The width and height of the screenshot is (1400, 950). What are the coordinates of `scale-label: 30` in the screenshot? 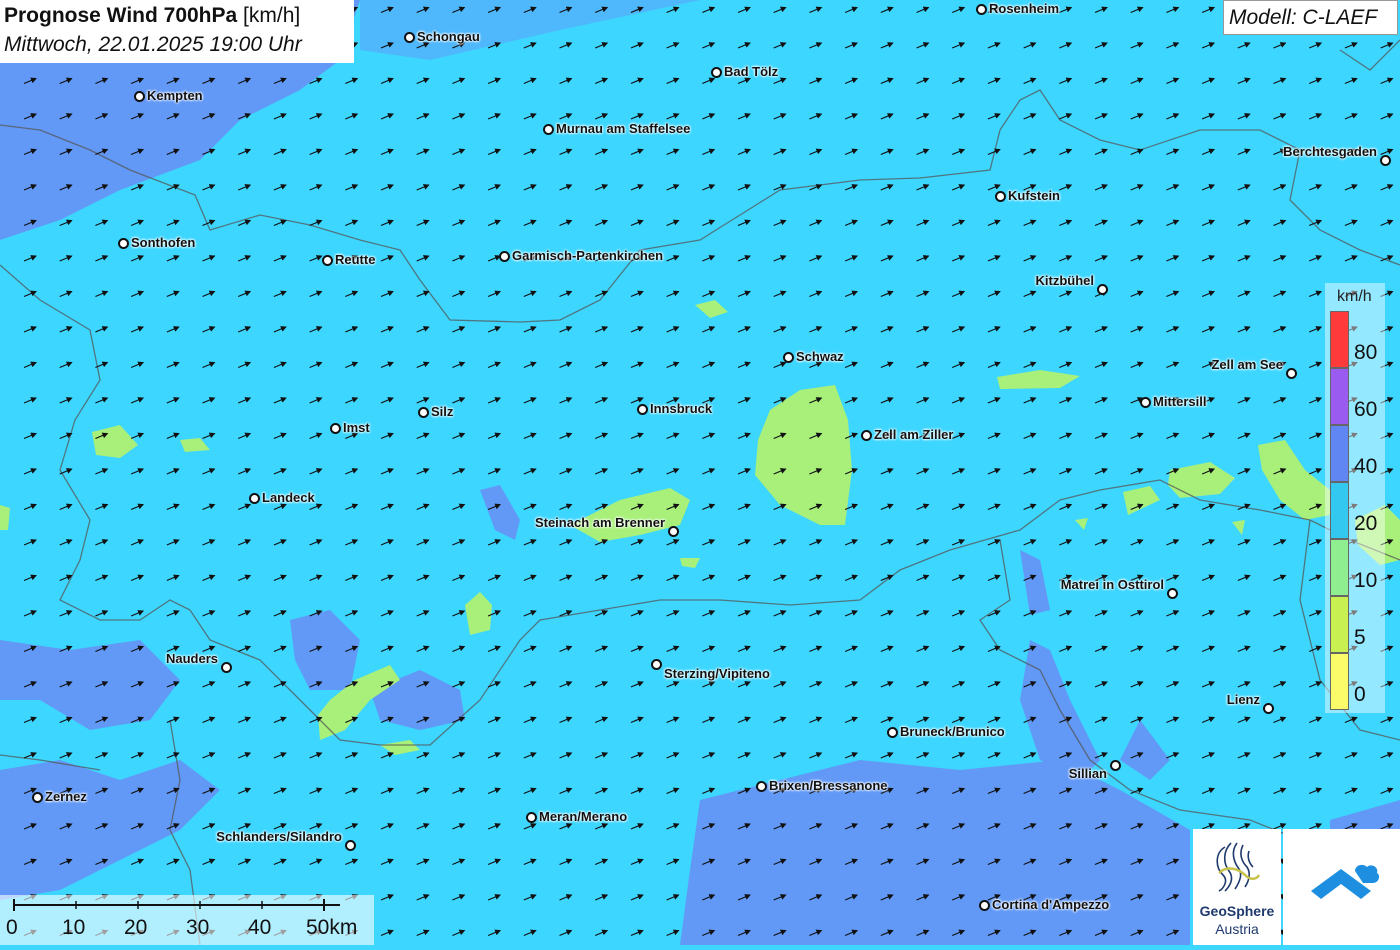 It's located at (198, 927).